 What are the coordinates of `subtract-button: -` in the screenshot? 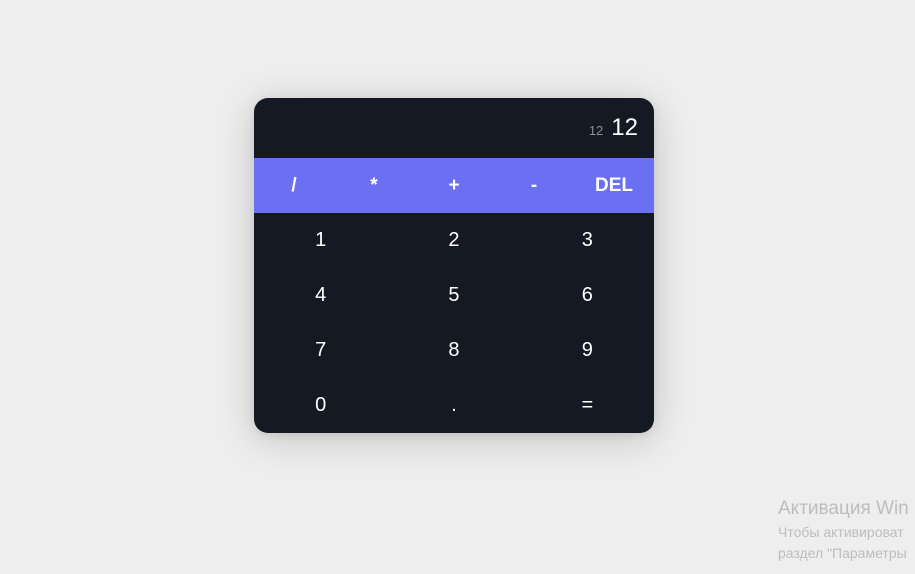 It's located at (534, 185).